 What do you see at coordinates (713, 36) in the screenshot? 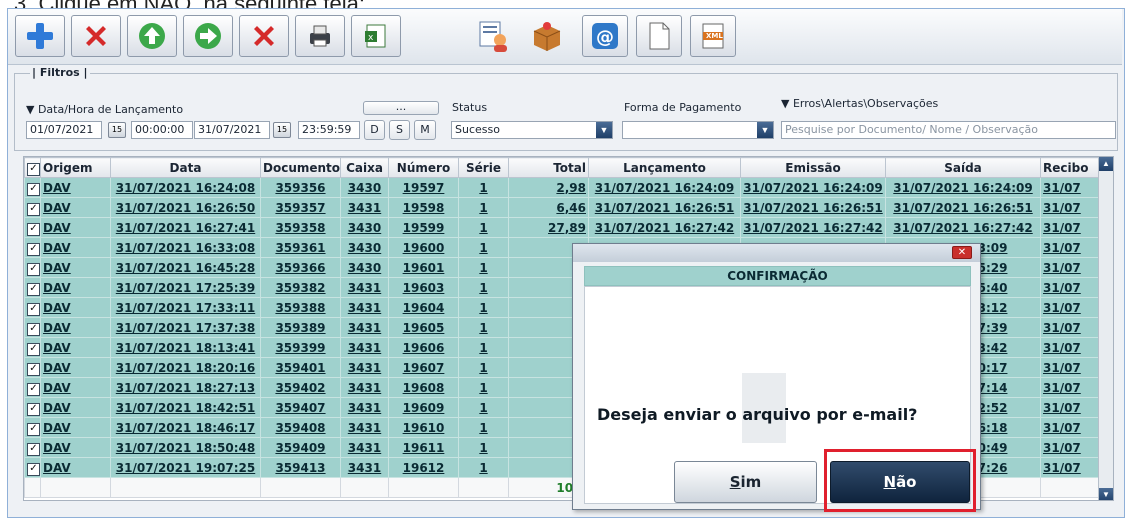
I see `xml-button: XML` at bounding box center [713, 36].